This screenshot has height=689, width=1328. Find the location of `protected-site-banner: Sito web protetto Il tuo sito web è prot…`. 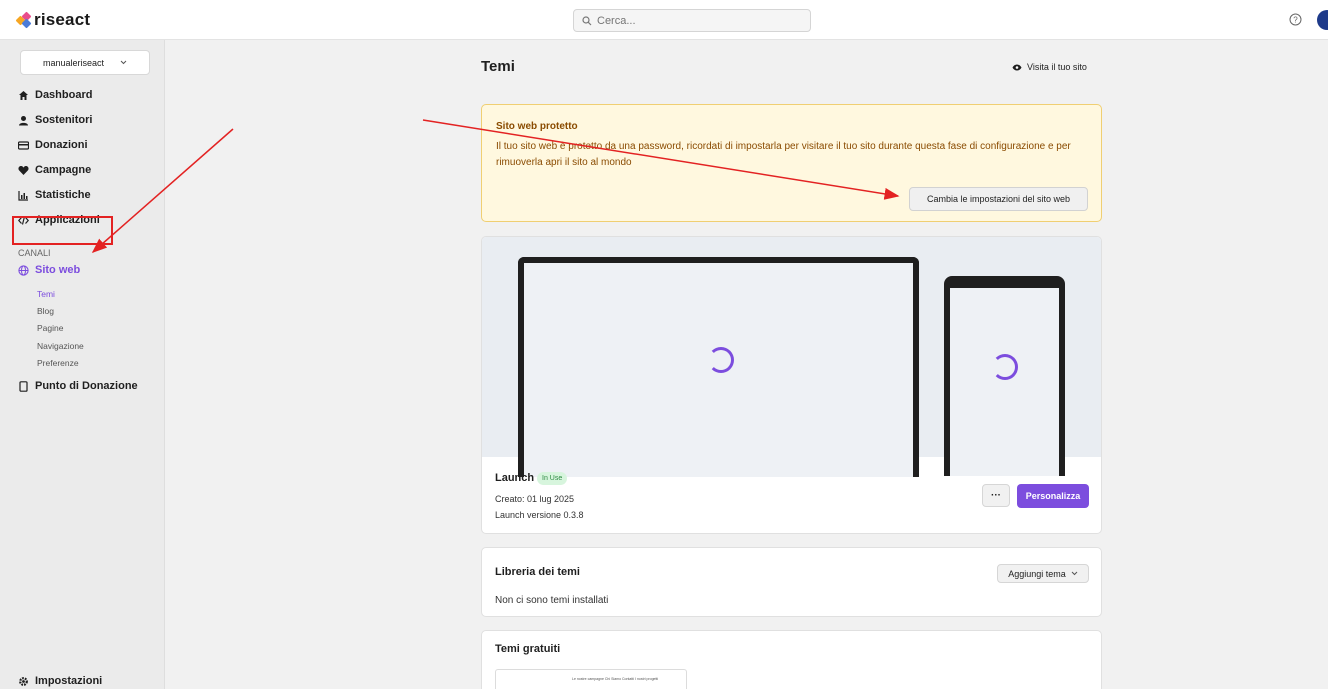

protected-site-banner: Sito web protetto Il tuo sito web è prot… is located at coordinates (791, 163).